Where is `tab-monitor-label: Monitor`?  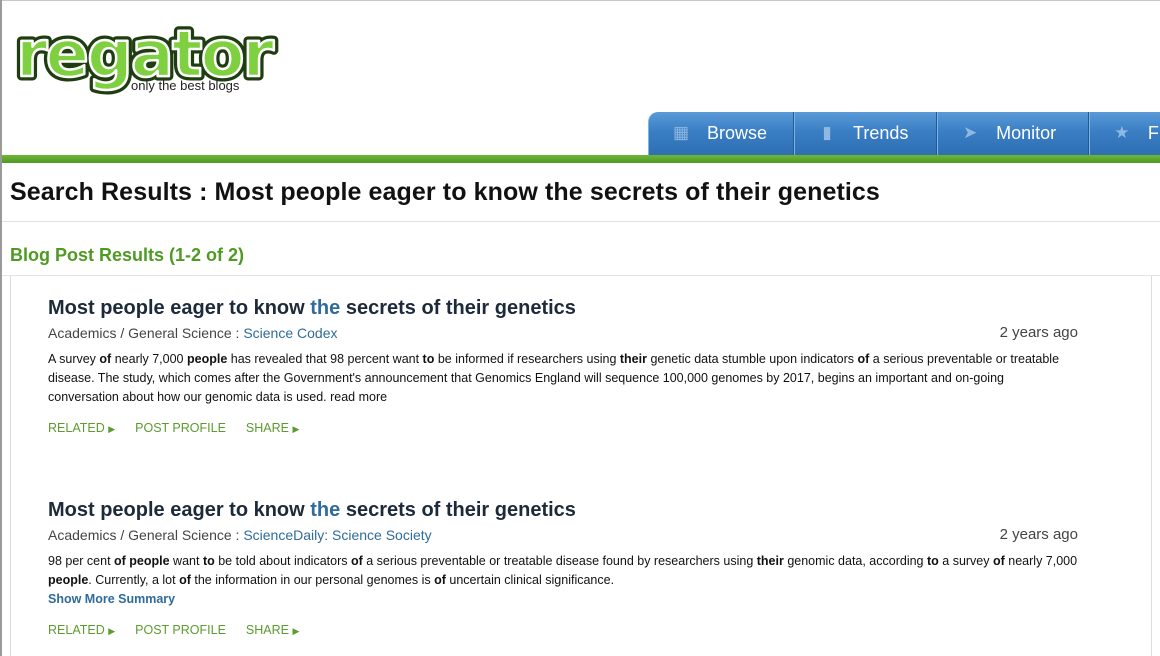 tab-monitor-label: Monitor is located at coordinates (1026, 133).